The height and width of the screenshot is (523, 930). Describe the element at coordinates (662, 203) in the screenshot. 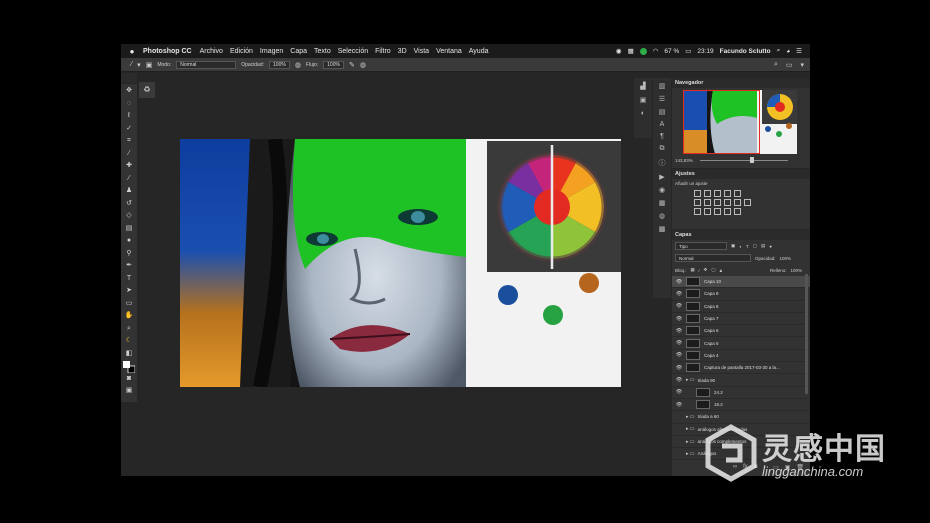

I see `swatches-icon: ▦` at that location.